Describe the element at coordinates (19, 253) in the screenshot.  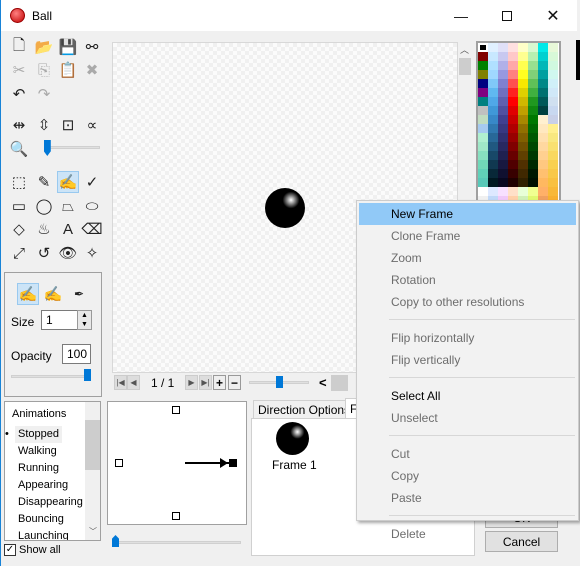
I see `line-icon: ⤢` at that location.